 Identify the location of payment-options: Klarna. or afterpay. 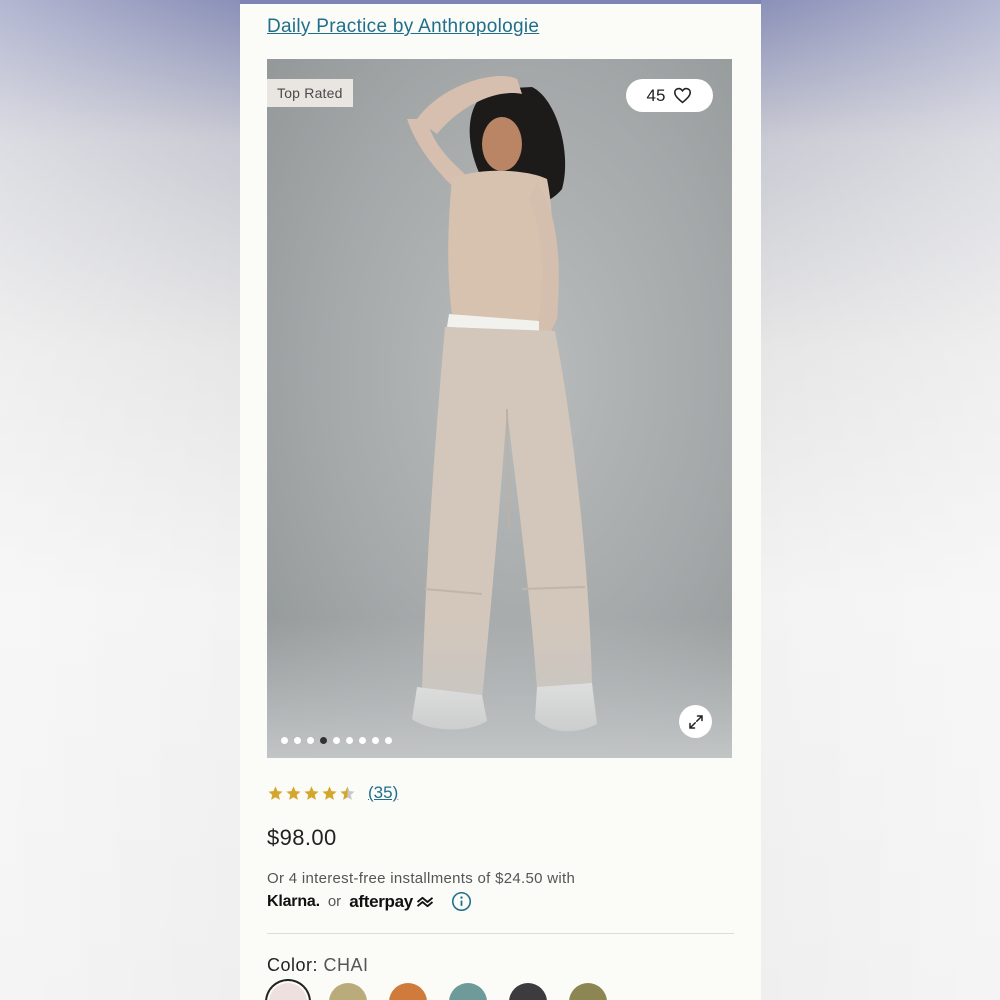
(369, 901).